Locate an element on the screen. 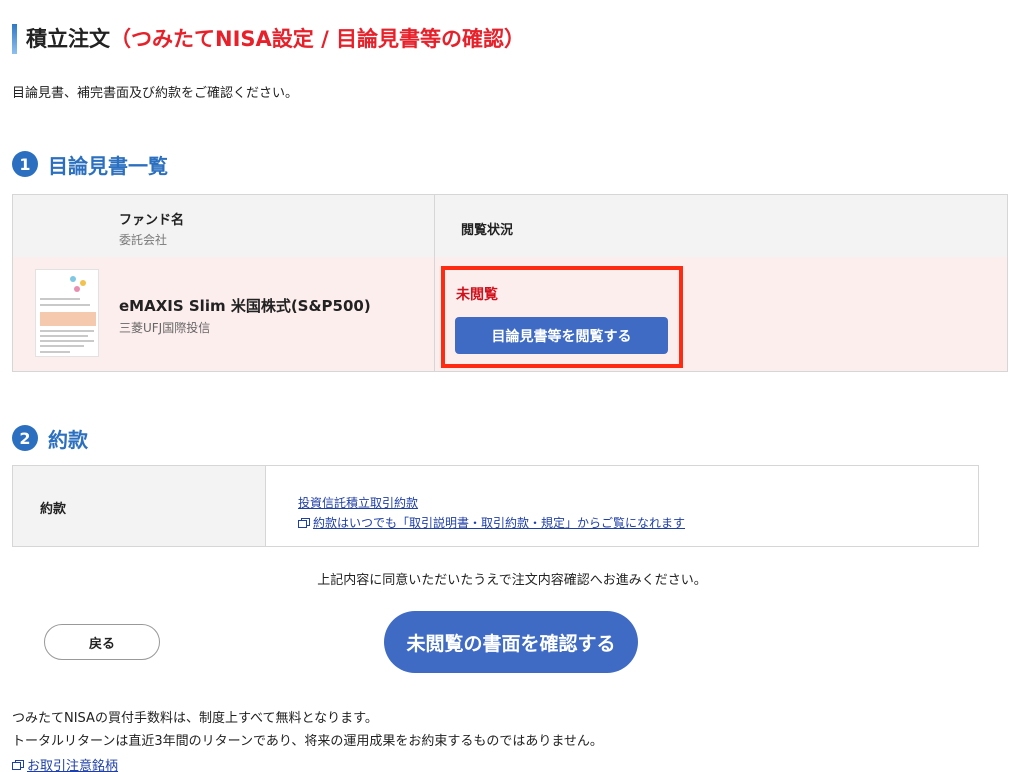  confirm-unread-button: 未閲覧の書面を確認する is located at coordinates (511, 642).